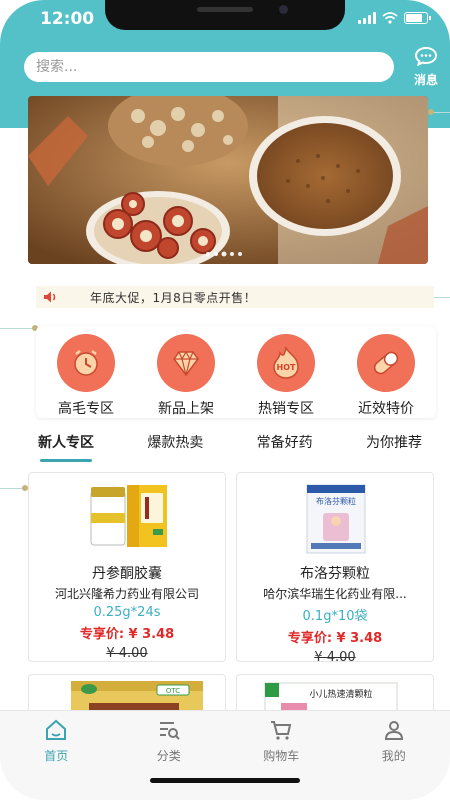  I want to click on tab-common-medicine: 常备好药, so click(285, 442).